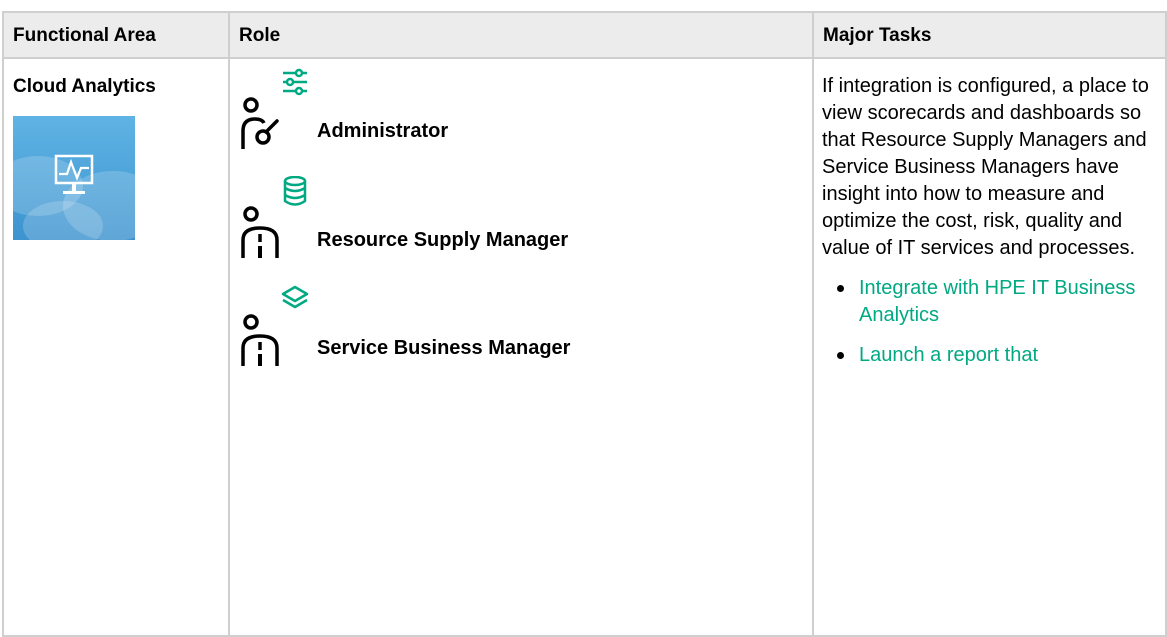 The image size is (1167, 637). I want to click on list-item: Integrate with HPE IT Business Analytics, so click(1001, 302).